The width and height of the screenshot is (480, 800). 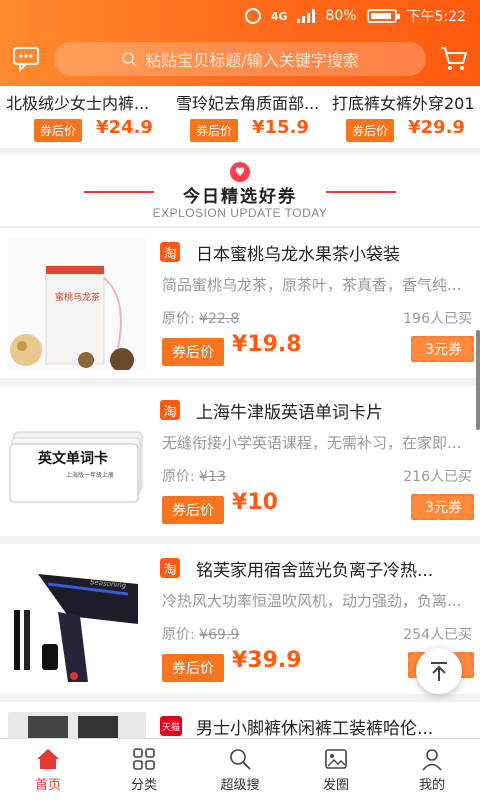 What do you see at coordinates (341, 16) in the screenshot?
I see `battery-percent: 80%` at bounding box center [341, 16].